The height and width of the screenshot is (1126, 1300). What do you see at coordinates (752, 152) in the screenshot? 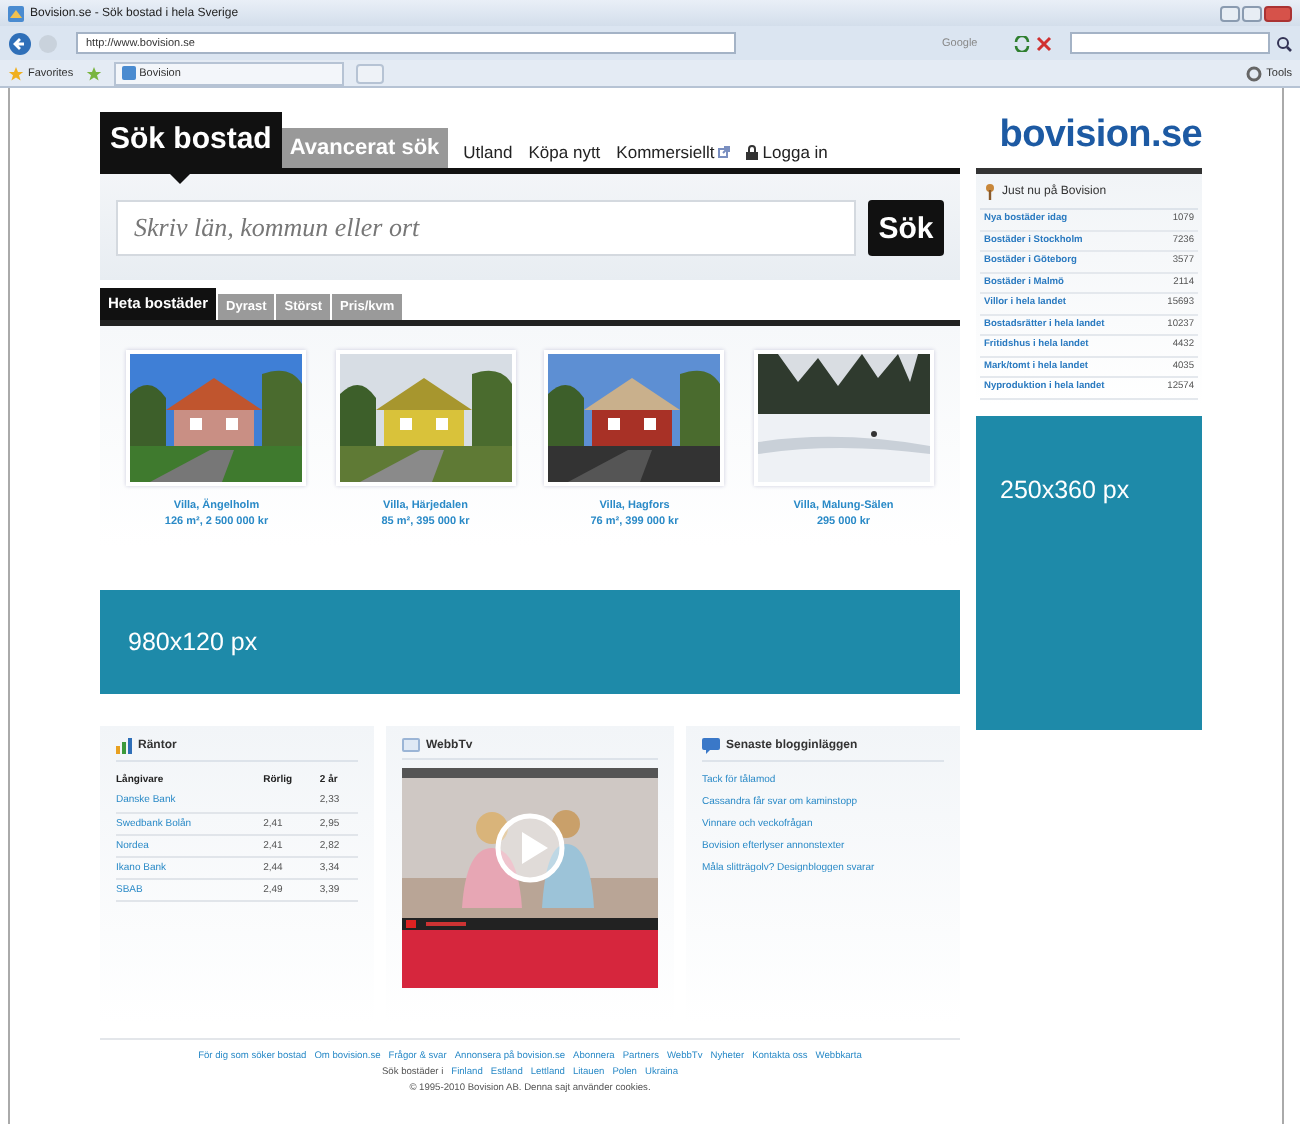
I see `lock-icon` at bounding box center [752, 152].